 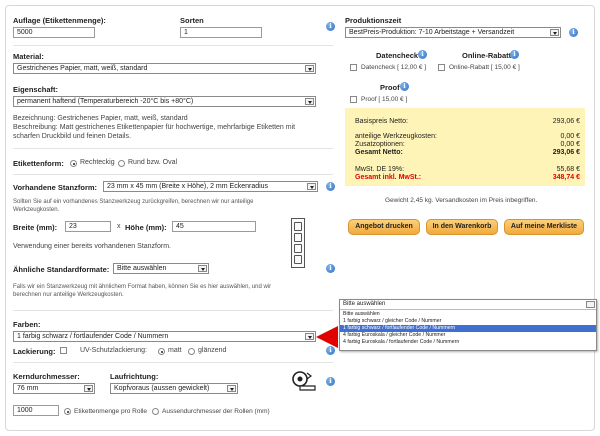 What do you see at coordinates (468, 305) in the screenshot?
I see `dropdown-current: Bitte auswählen` at bounding box center [468, 305].